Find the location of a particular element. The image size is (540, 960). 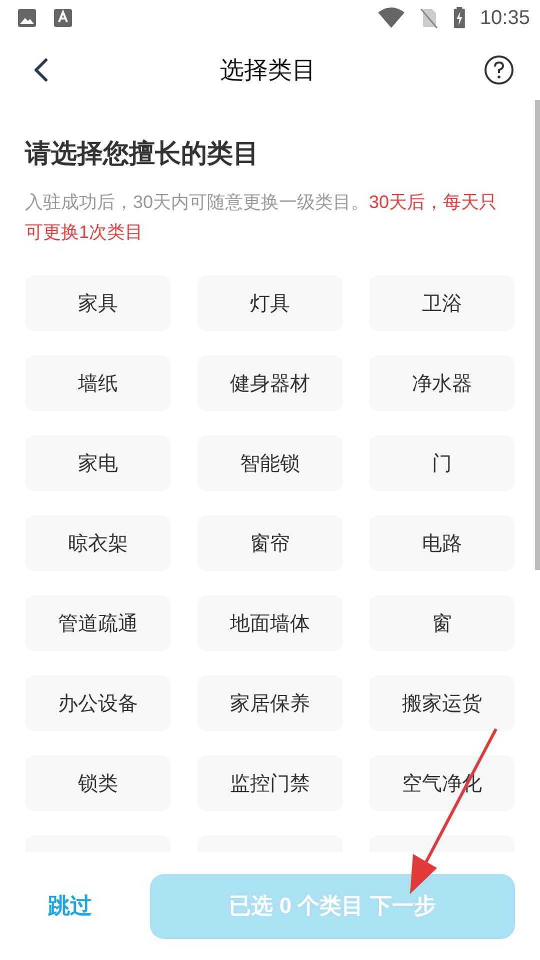

category-option: 健身器材 is located at coordinates (270, 383).